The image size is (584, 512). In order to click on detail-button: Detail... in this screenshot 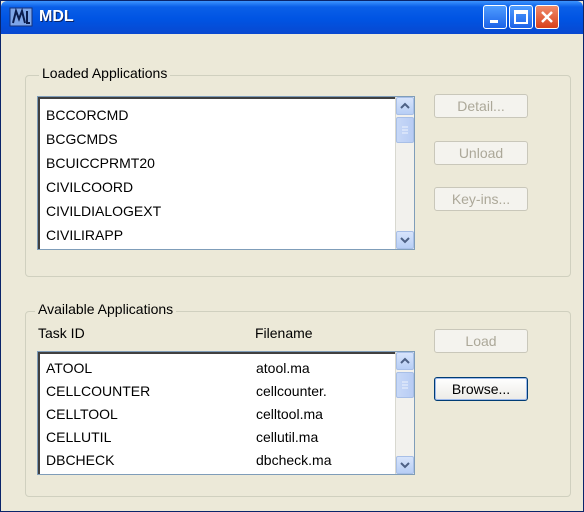, I will do `click(481, 106)`.